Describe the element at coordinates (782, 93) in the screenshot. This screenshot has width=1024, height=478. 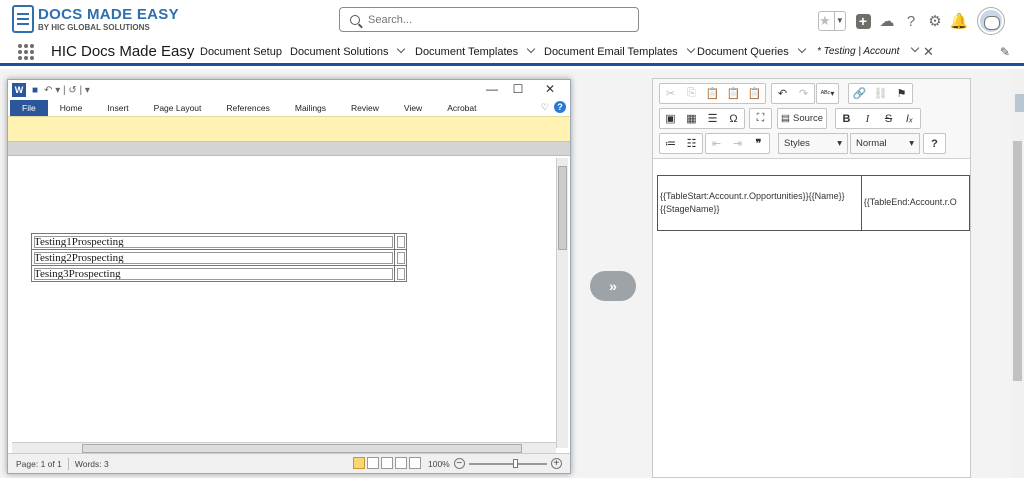
I see `undo-icon: ↶` at that location.